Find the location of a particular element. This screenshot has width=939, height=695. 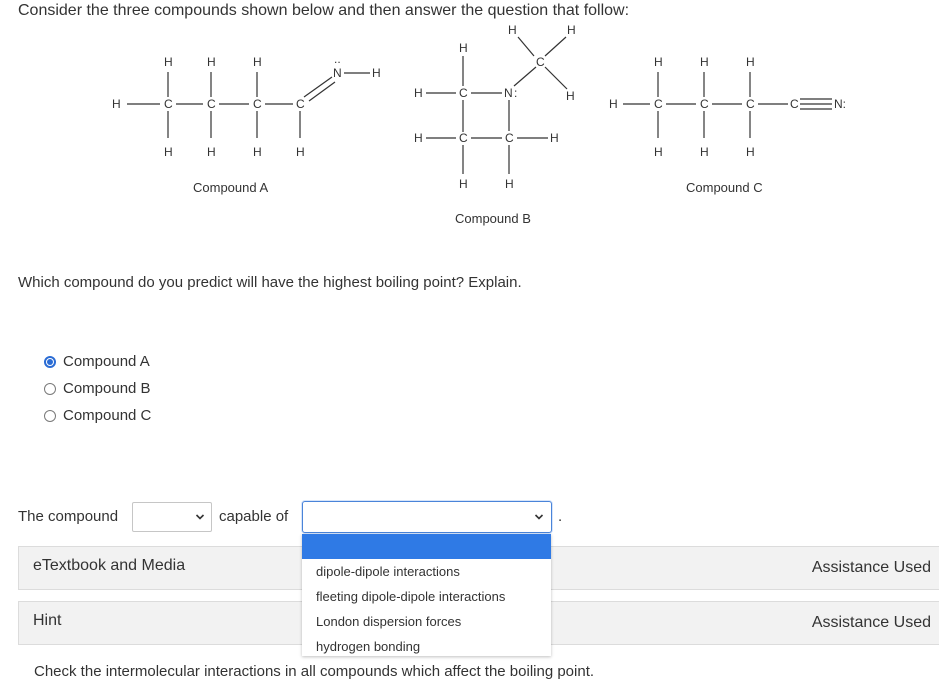

etextbook-status: Assistance Used is located at coordinates (871, 567).